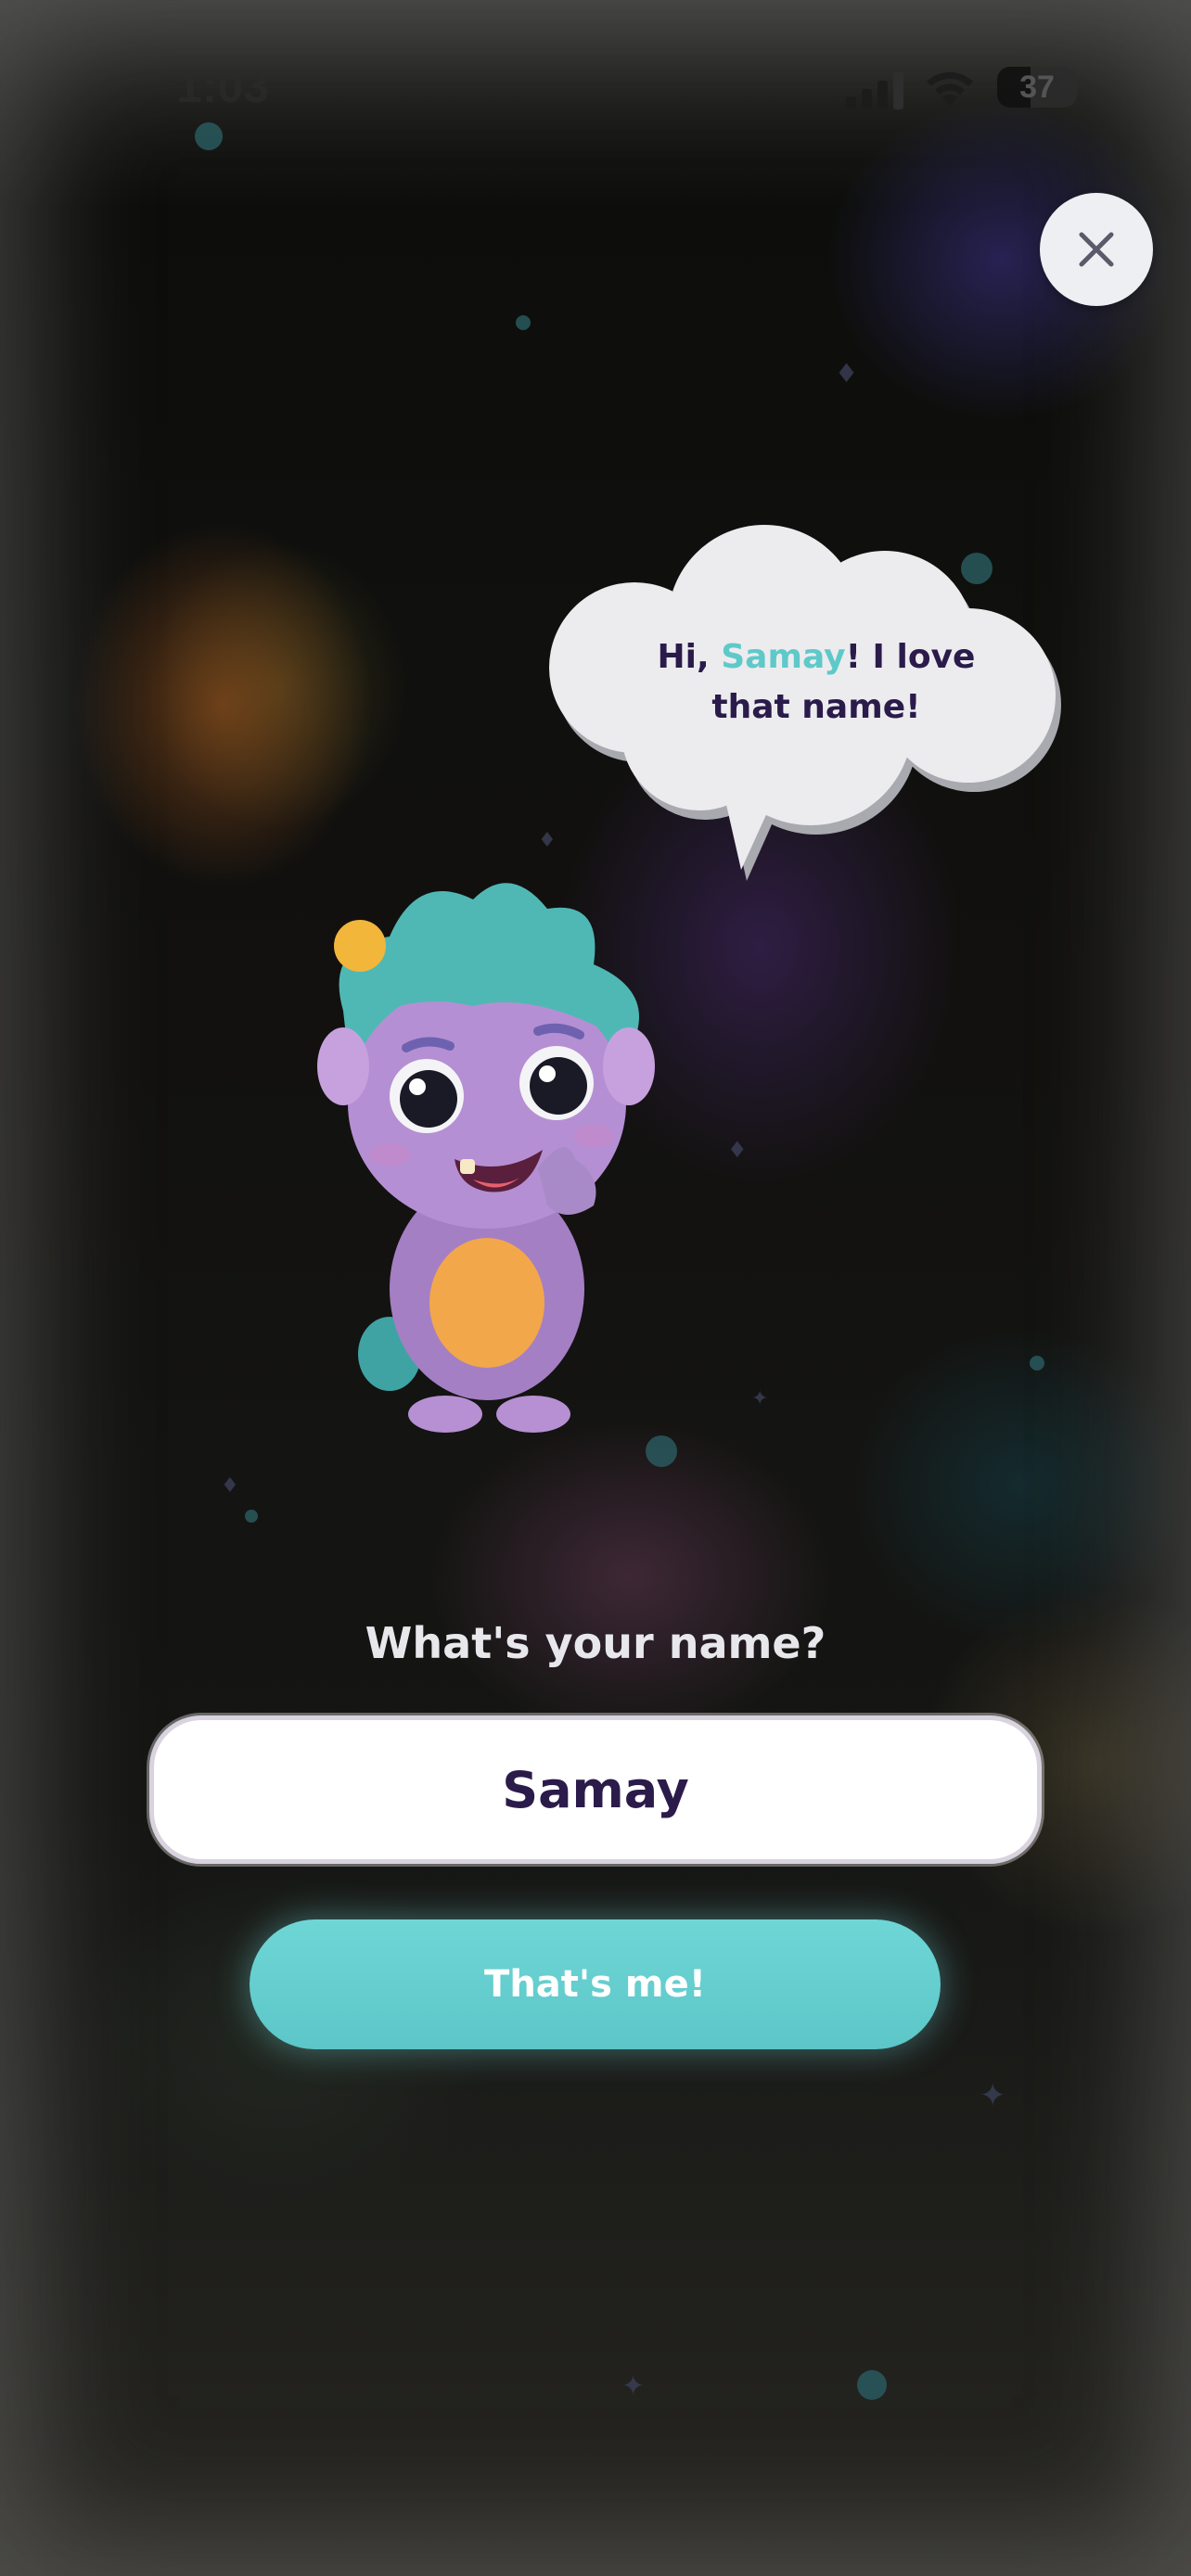  What do you see at coordinates (595, 85) in the screenshot?
I see `status-bar: 1:03 37` at bounding box center [595, 85].